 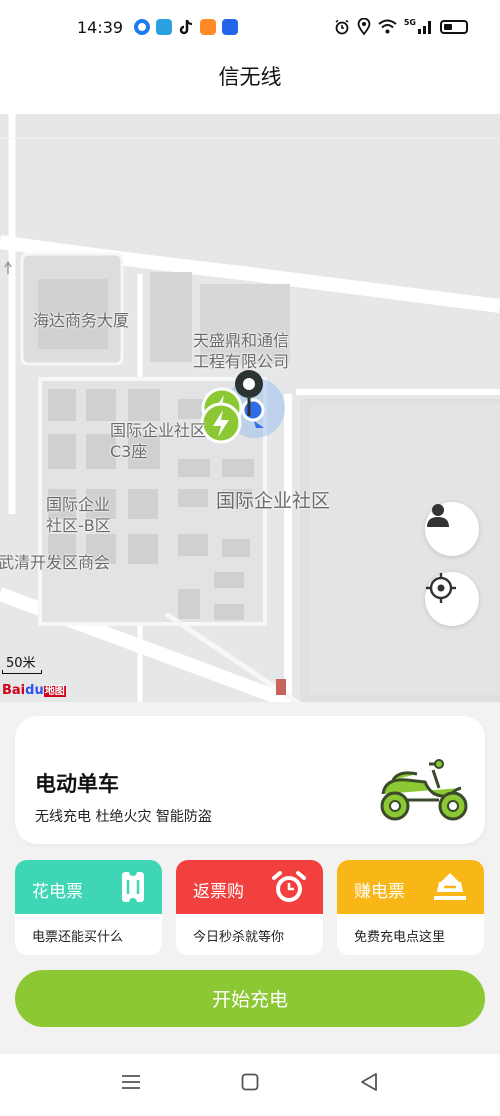 What do you see at coordinates (129, 451) in the screenshot?
I see `map-label-guoji-c3-line2: C3座` at bounding box center [129, 451].